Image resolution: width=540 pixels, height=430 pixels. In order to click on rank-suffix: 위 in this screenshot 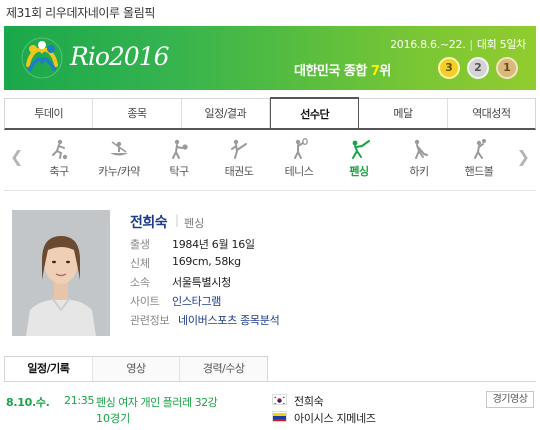, I will do `click(385, 71)`.